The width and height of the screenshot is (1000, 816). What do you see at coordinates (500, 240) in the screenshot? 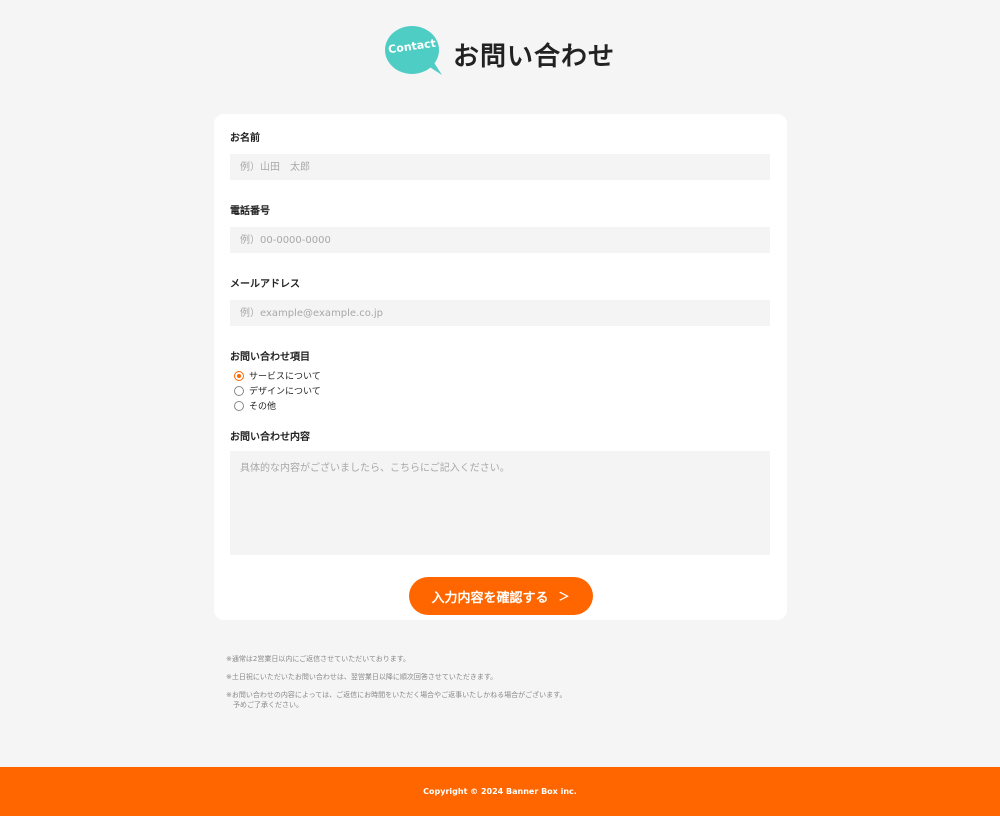
I see `phone-input` at bounding box center [500, 240].